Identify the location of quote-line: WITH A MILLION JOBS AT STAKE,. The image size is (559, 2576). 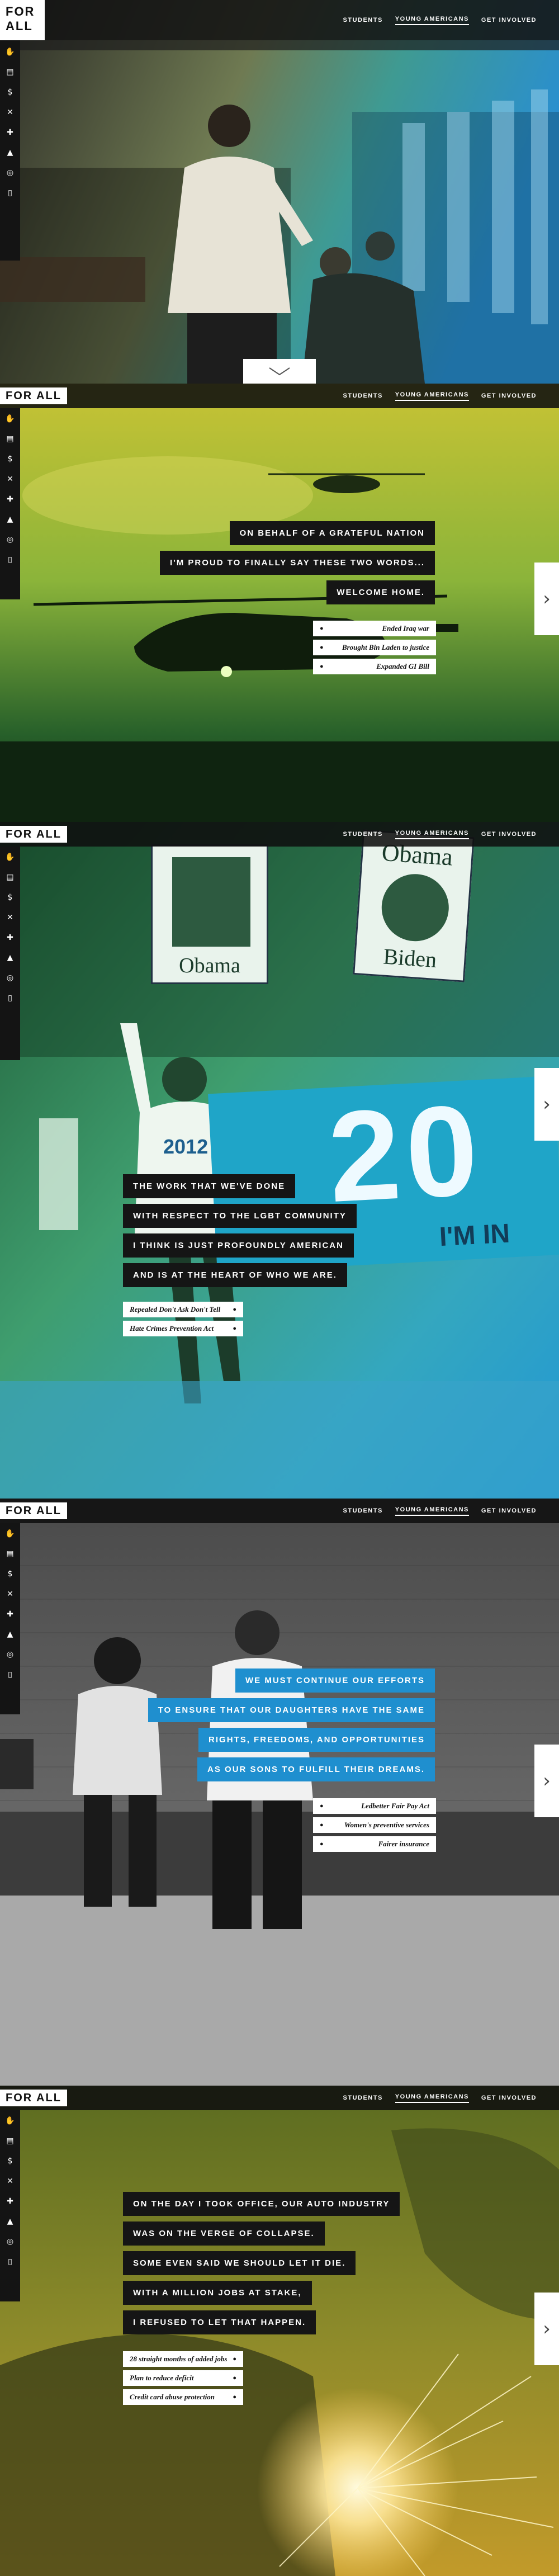
(218, 2293).